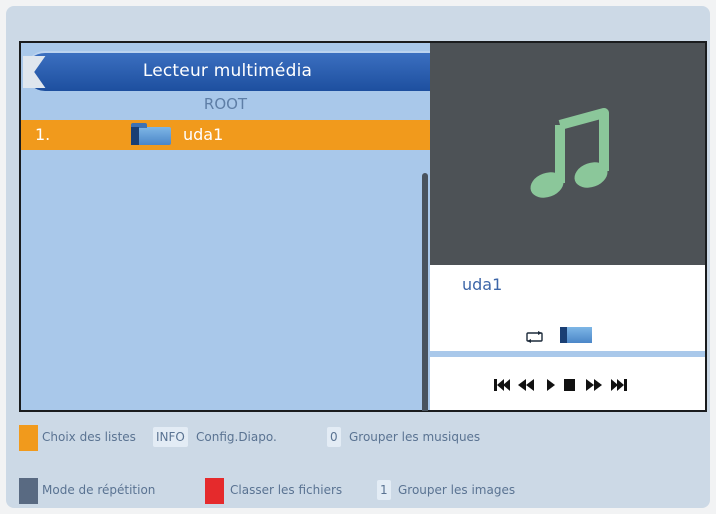  Describe the element at coordinates (425, 292) in the screenshot. I see `scrollbar` at that location.